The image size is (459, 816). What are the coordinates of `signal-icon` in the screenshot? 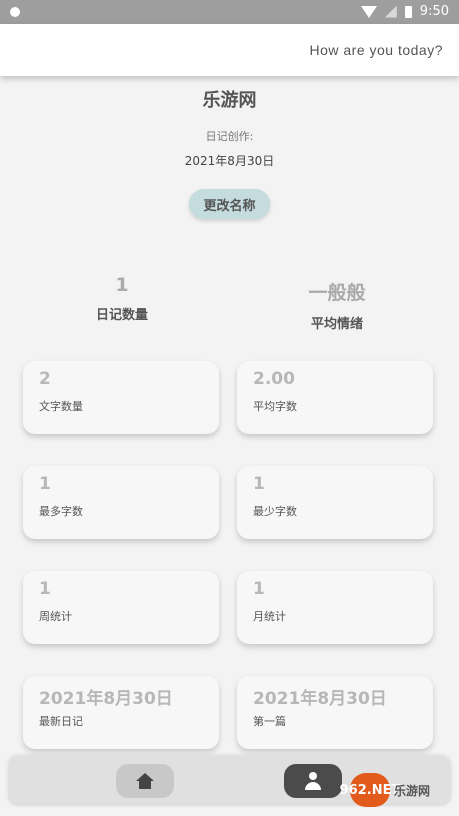 It's located at (390, 11).